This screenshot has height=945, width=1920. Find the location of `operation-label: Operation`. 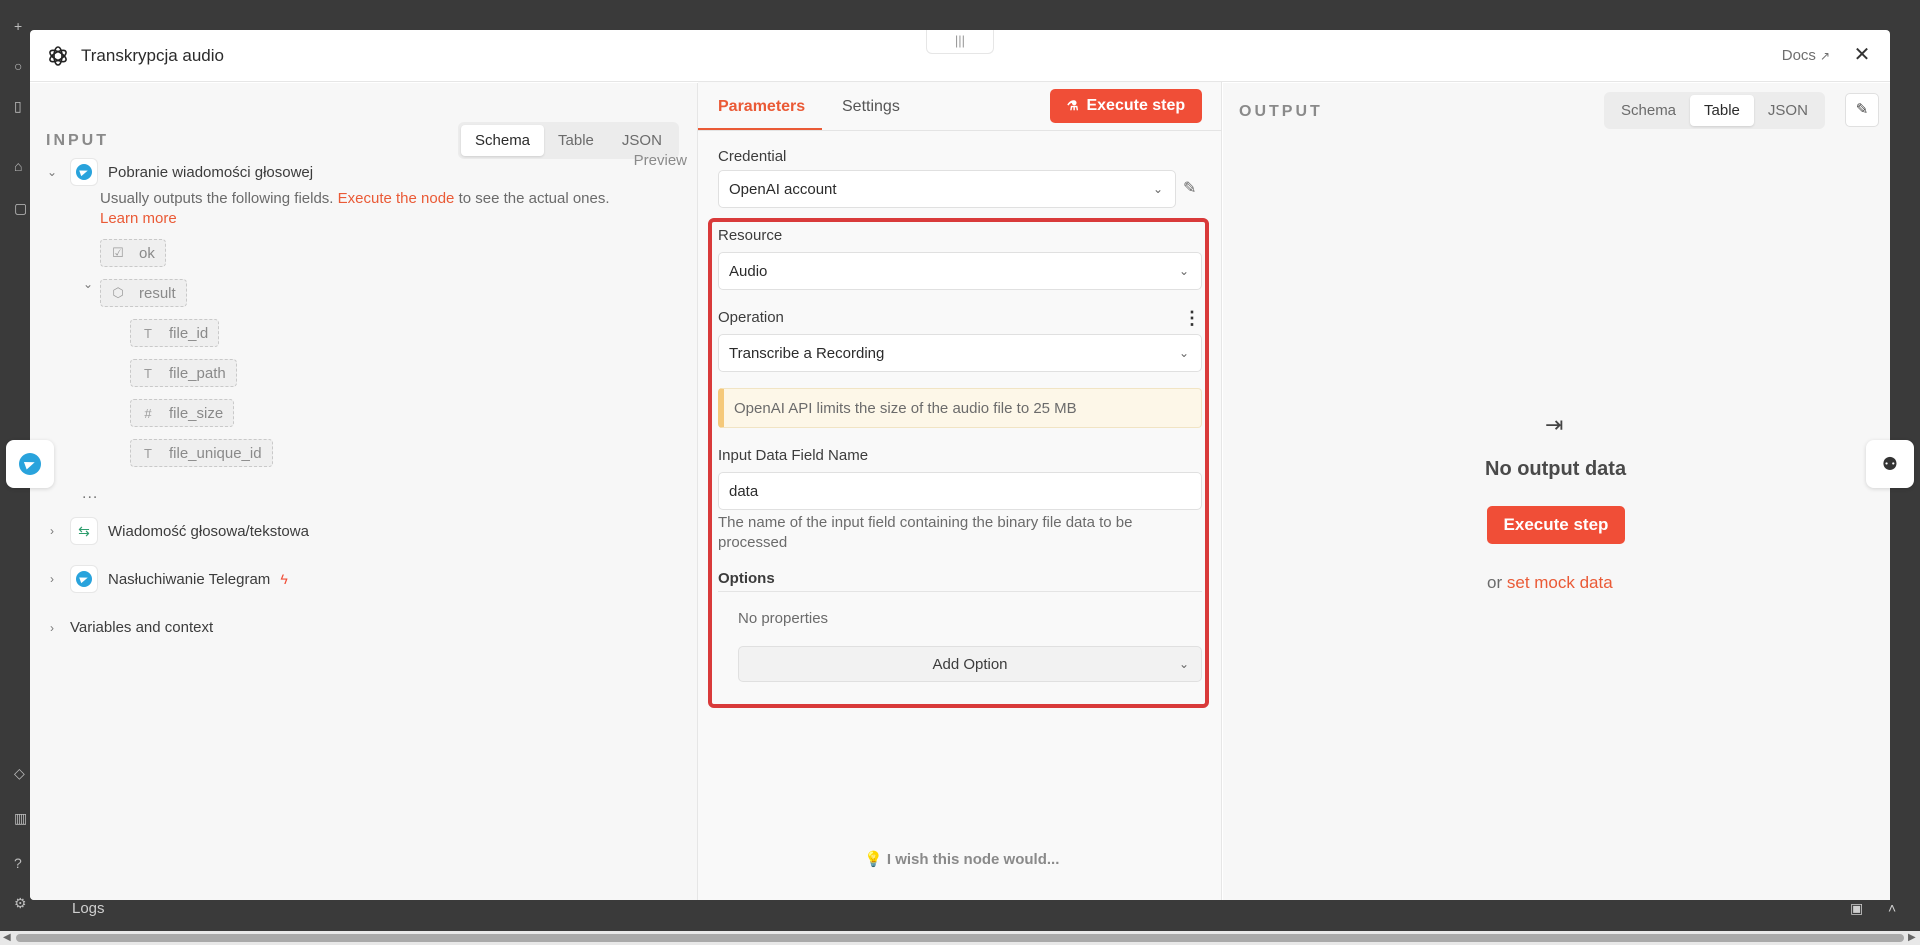

operation-label: Operation is located at coordinates (751, 317).